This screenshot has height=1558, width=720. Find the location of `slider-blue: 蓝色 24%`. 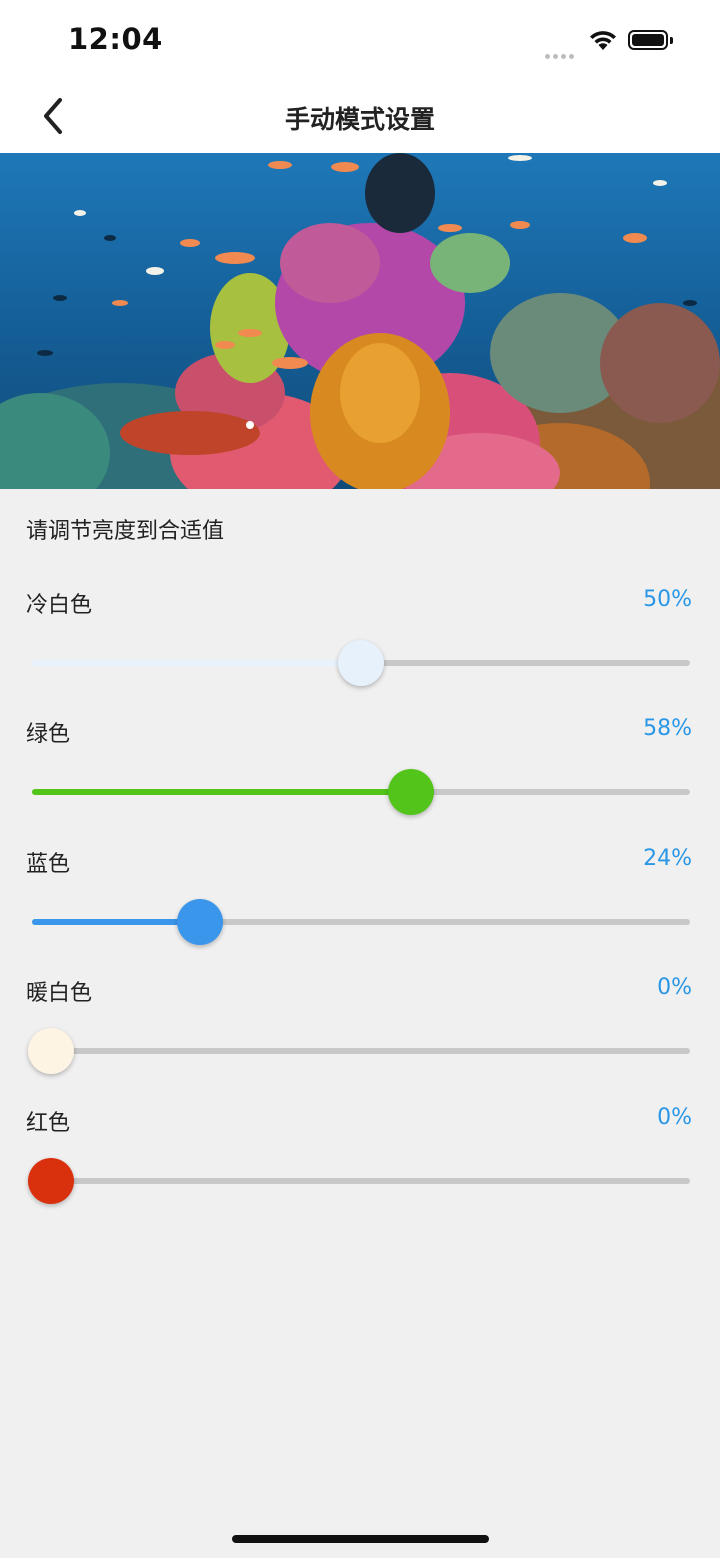

slider-blue: 蓝色 24% is located at coordinates (360, 911).